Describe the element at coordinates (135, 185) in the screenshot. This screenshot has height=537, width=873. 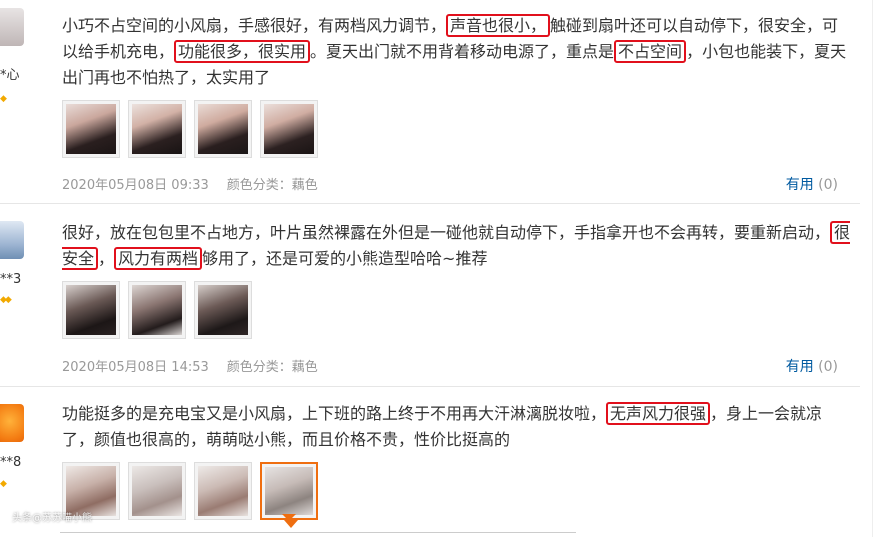
I see `review-date: 2020年05月08日 09:33` at that location.